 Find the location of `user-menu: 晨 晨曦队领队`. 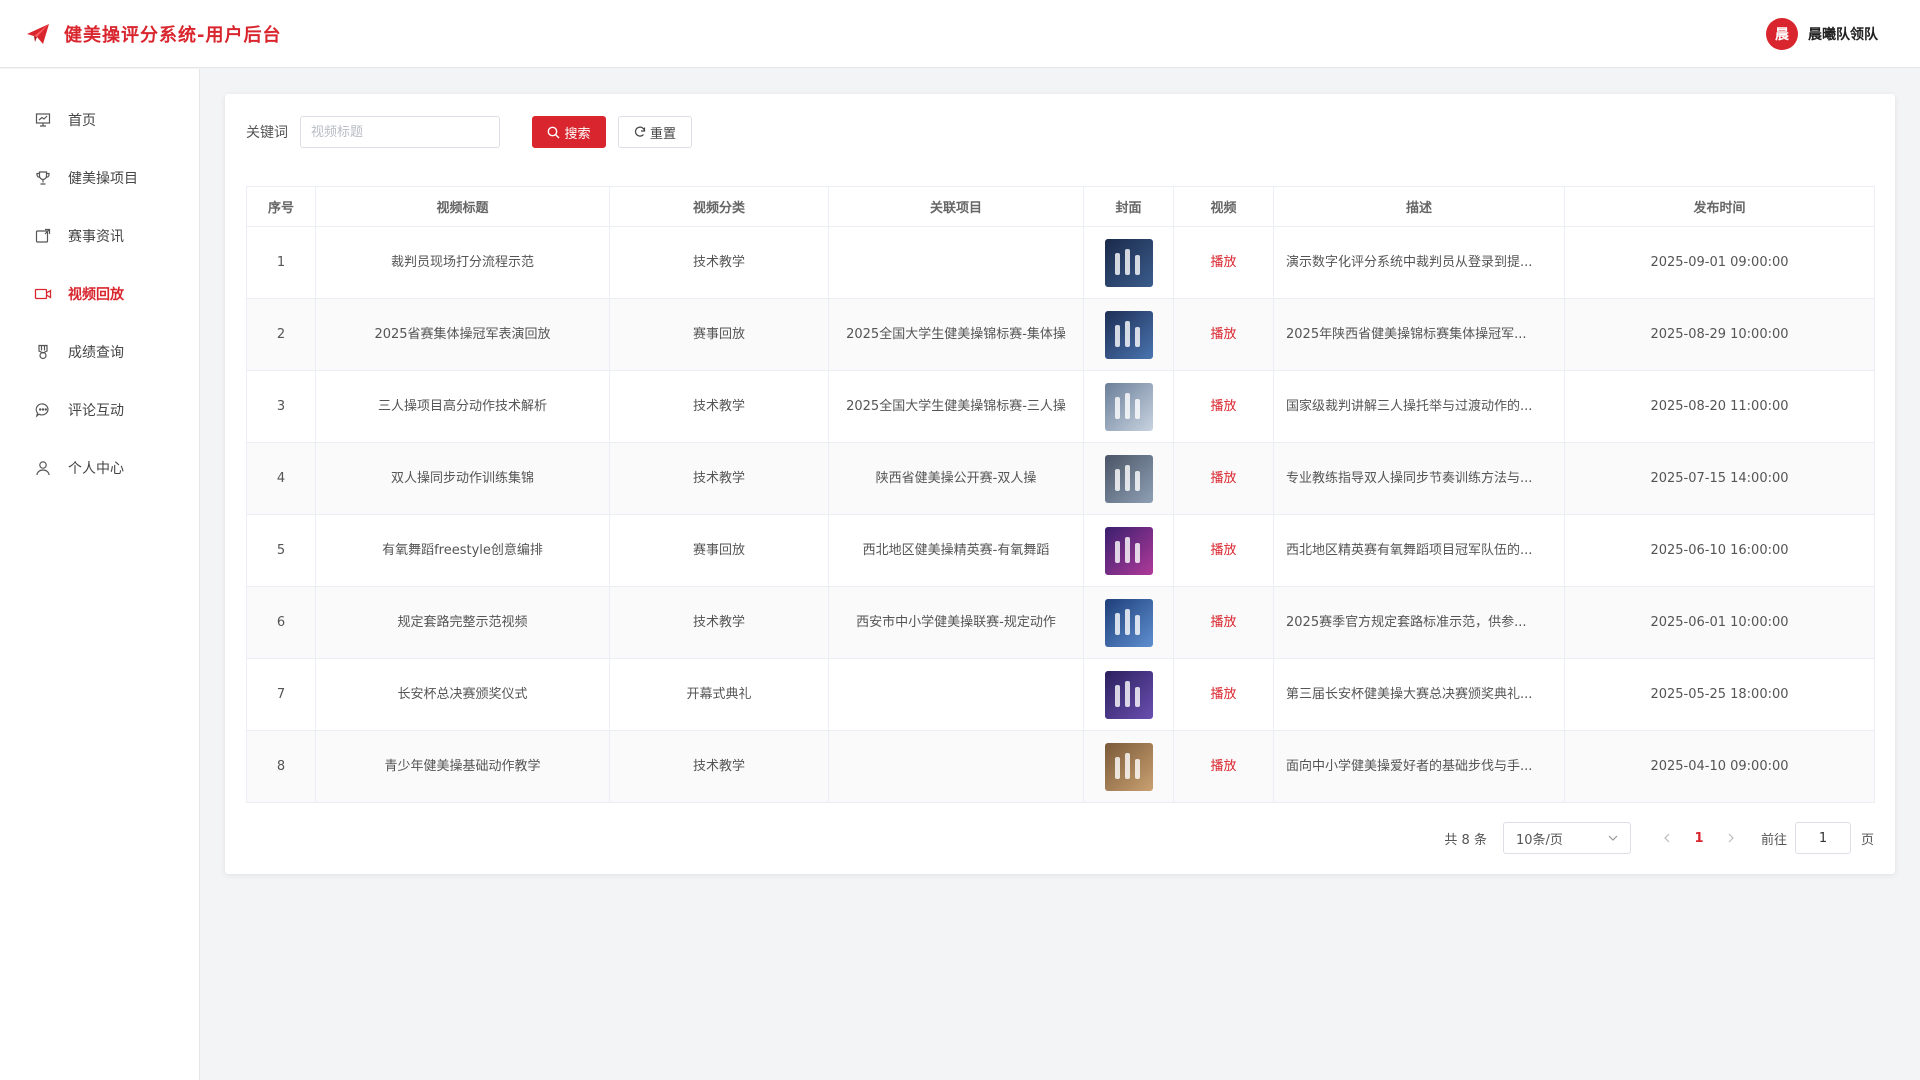

user-menu: 晨 晨曦队领队 is located at coordinates (1830, 33).